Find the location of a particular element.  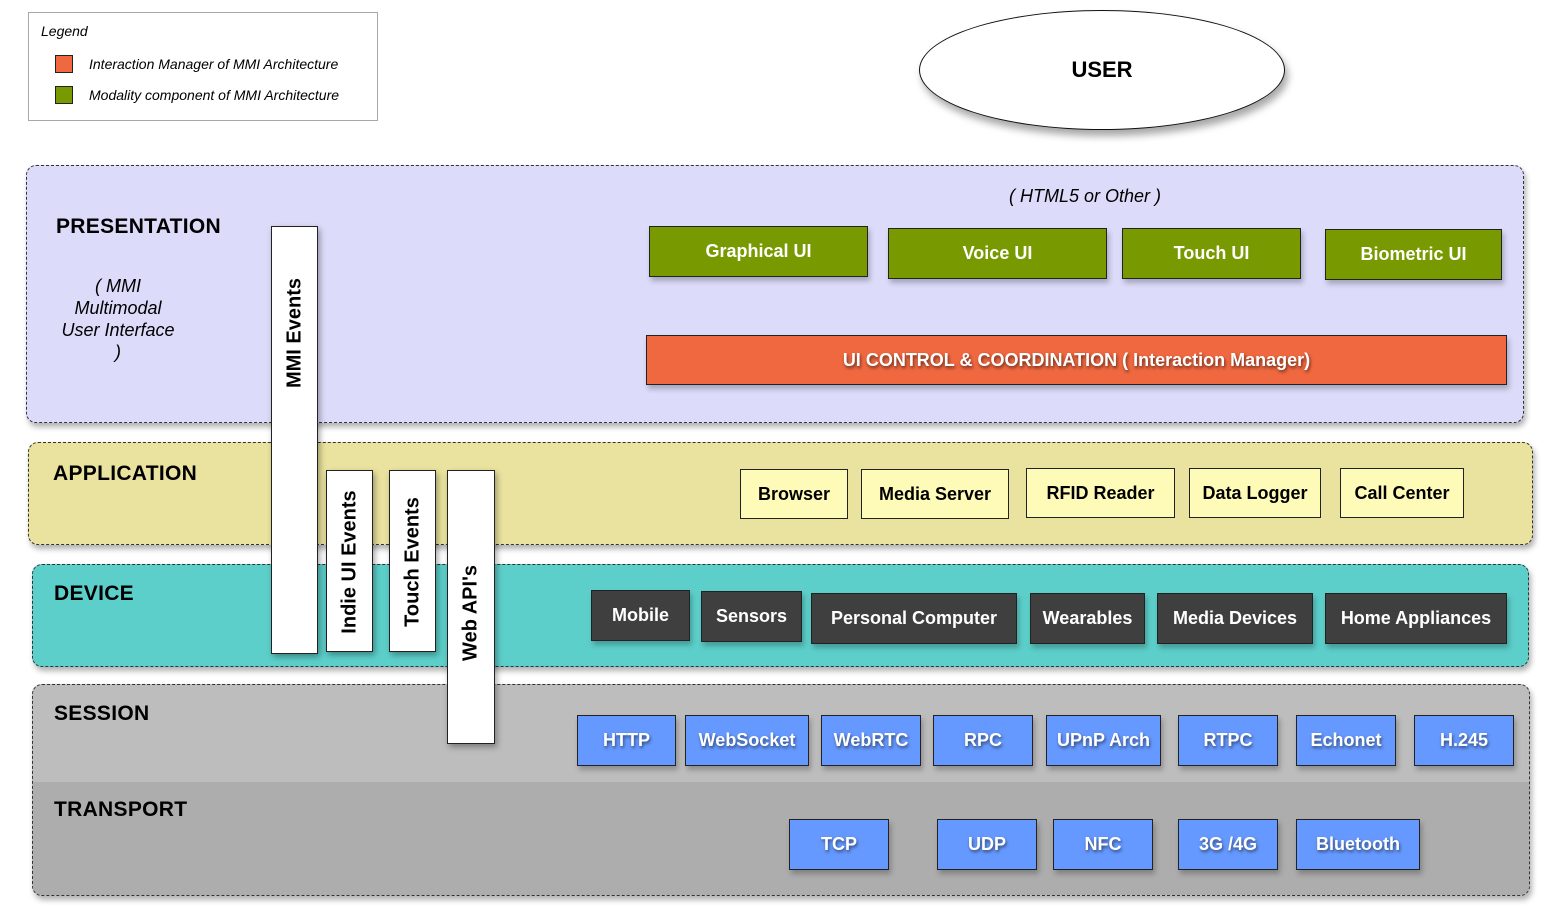

device-mobile: Mobile is located at coordinates (640, 615).